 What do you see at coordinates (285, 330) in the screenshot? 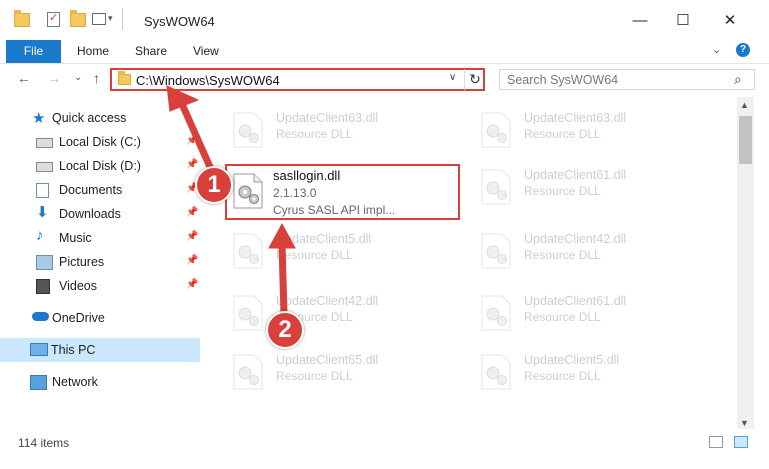
I see `step-2-badge: 2` at bounding box center [285, 330].